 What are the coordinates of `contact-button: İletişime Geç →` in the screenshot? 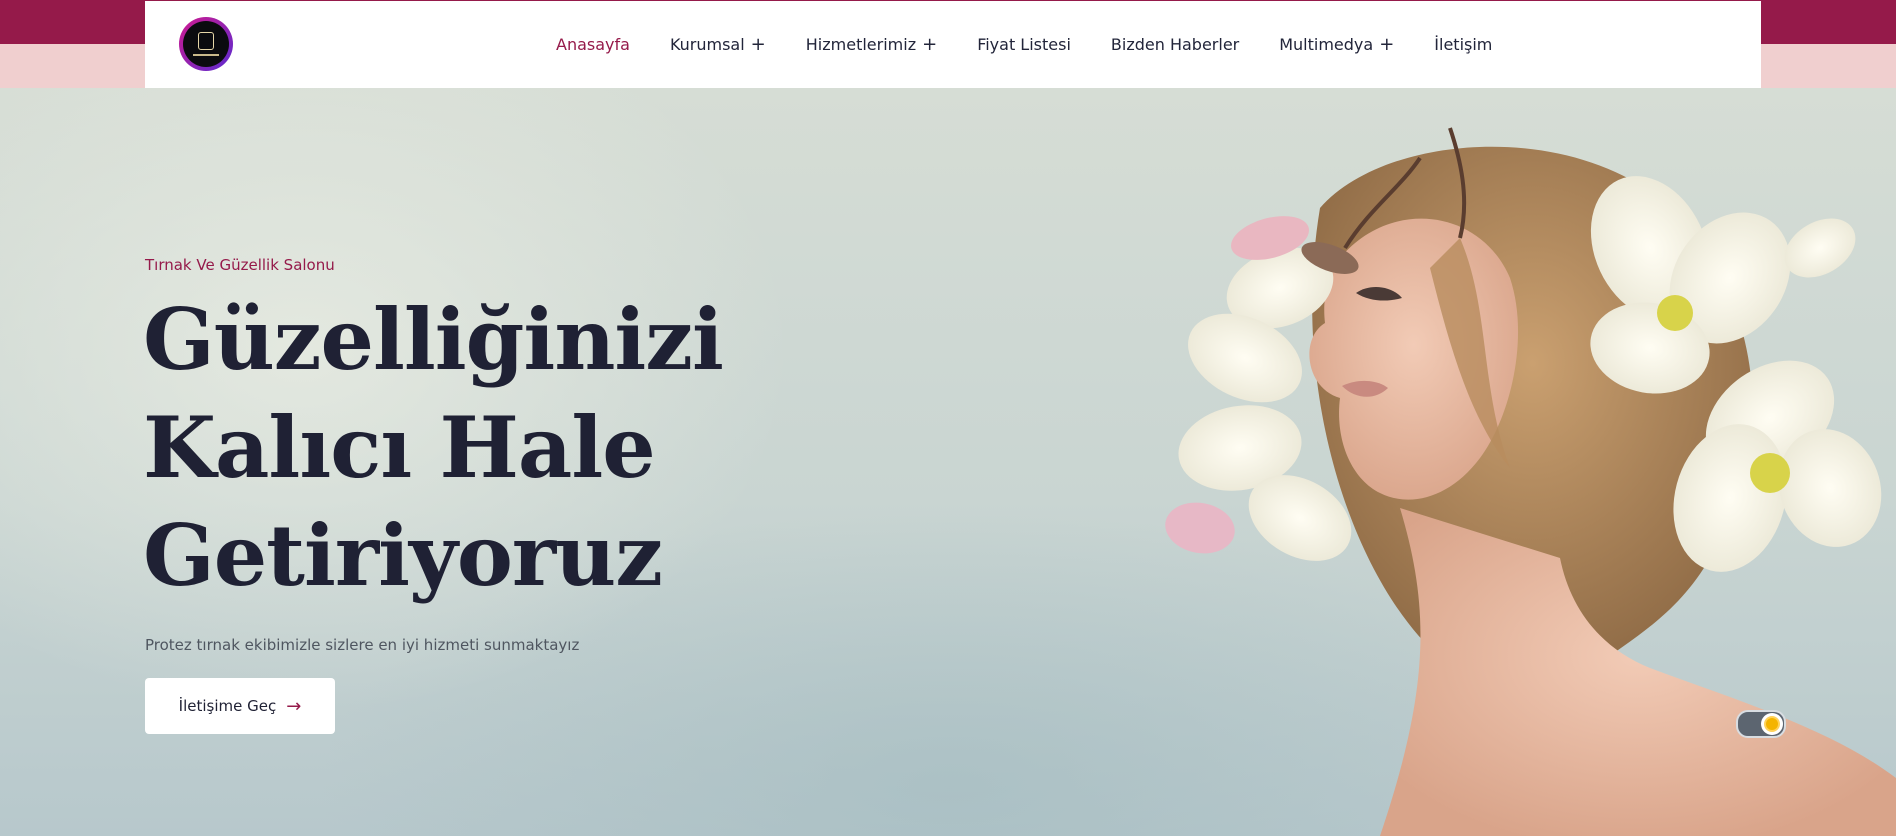 It's located at (240, 706).